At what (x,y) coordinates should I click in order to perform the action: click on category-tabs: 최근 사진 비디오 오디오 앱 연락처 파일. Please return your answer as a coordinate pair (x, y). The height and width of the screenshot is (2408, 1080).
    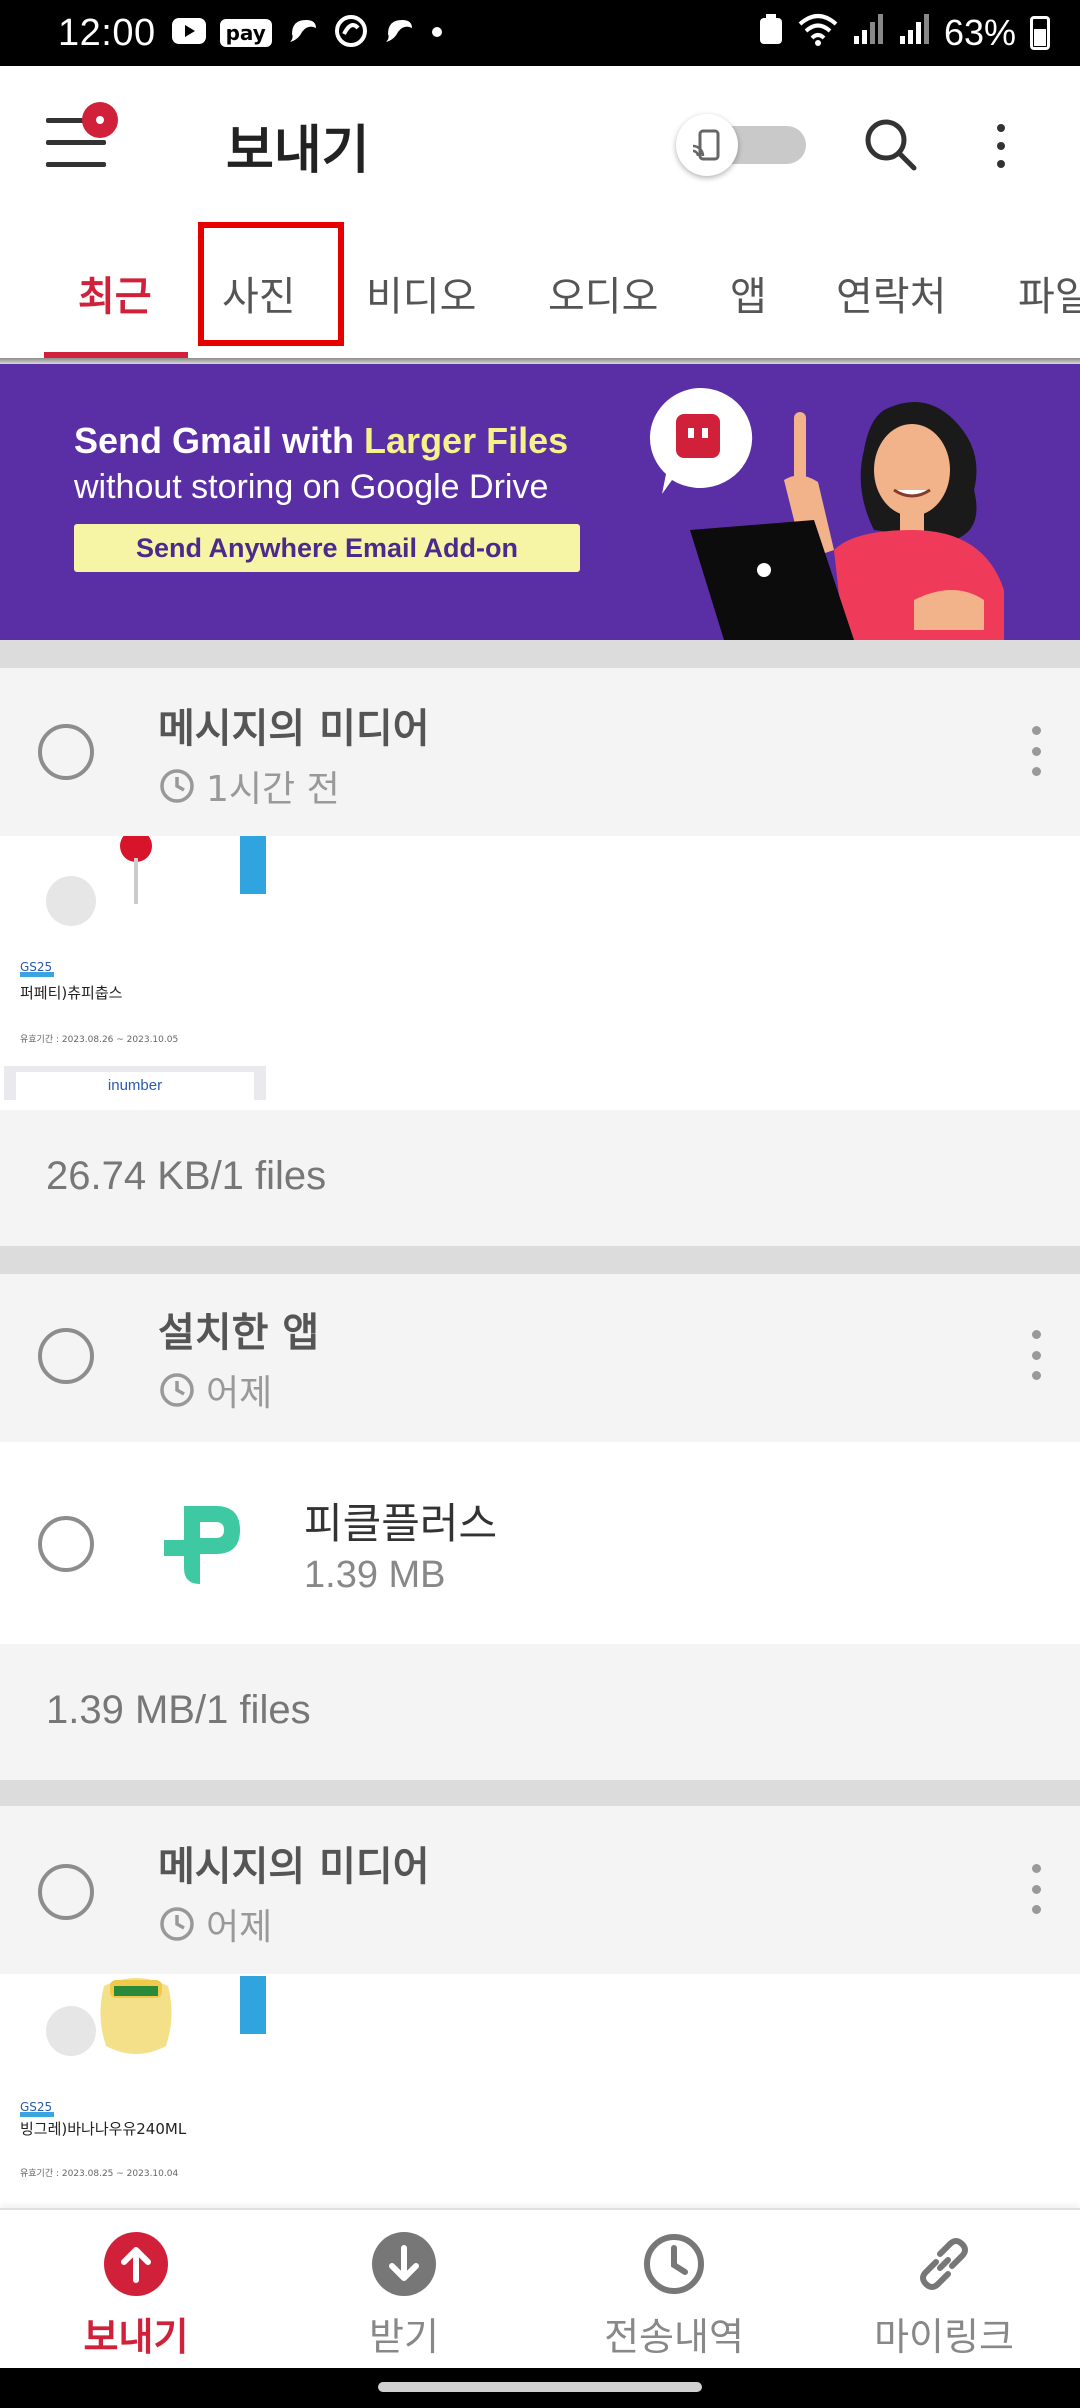
    Looking at the image, I should click on (540, 293).